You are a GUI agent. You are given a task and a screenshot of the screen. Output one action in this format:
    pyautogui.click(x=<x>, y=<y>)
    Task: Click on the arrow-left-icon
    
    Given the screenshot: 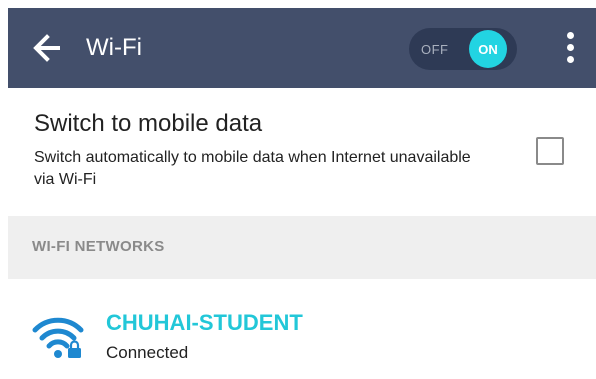 What is the action you would take?
    pyautogui.click(x=46, y=48)
    